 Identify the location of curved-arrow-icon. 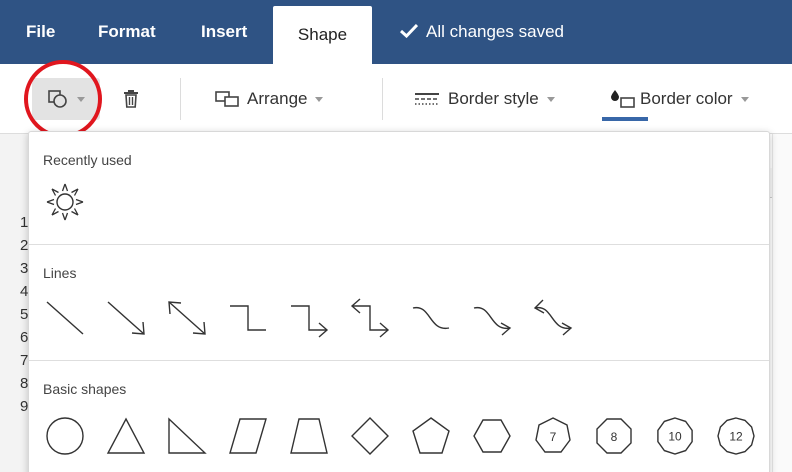
(492, 318).